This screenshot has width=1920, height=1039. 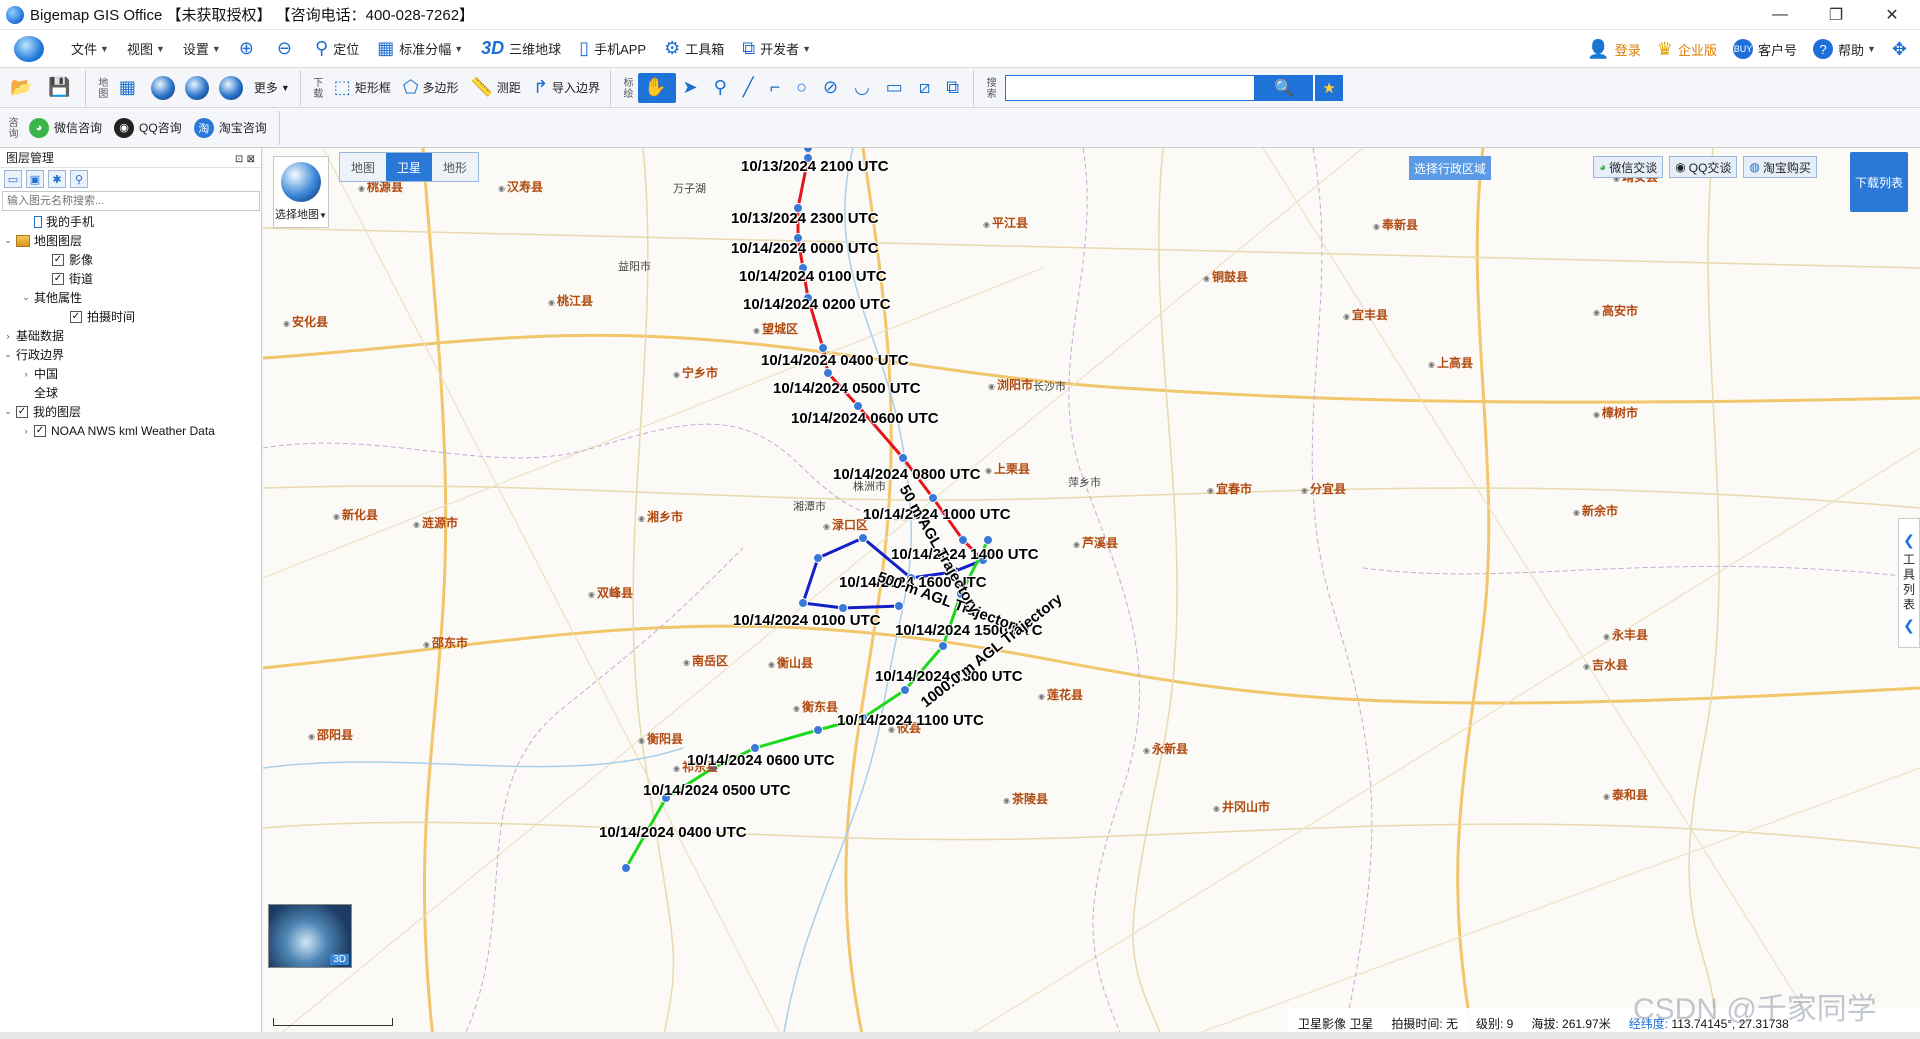 What do you see at coordinates (337, 49) in the screenshot?
I see `locate-button: ⚲ 定位` at bounding box center [337, 49].